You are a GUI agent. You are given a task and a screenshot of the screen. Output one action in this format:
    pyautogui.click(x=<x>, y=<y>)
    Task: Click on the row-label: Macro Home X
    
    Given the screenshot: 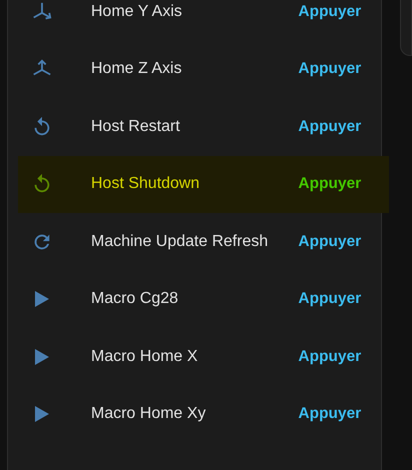 What is the action you would take?
    pyautogui.click(x=145, y=357)
    